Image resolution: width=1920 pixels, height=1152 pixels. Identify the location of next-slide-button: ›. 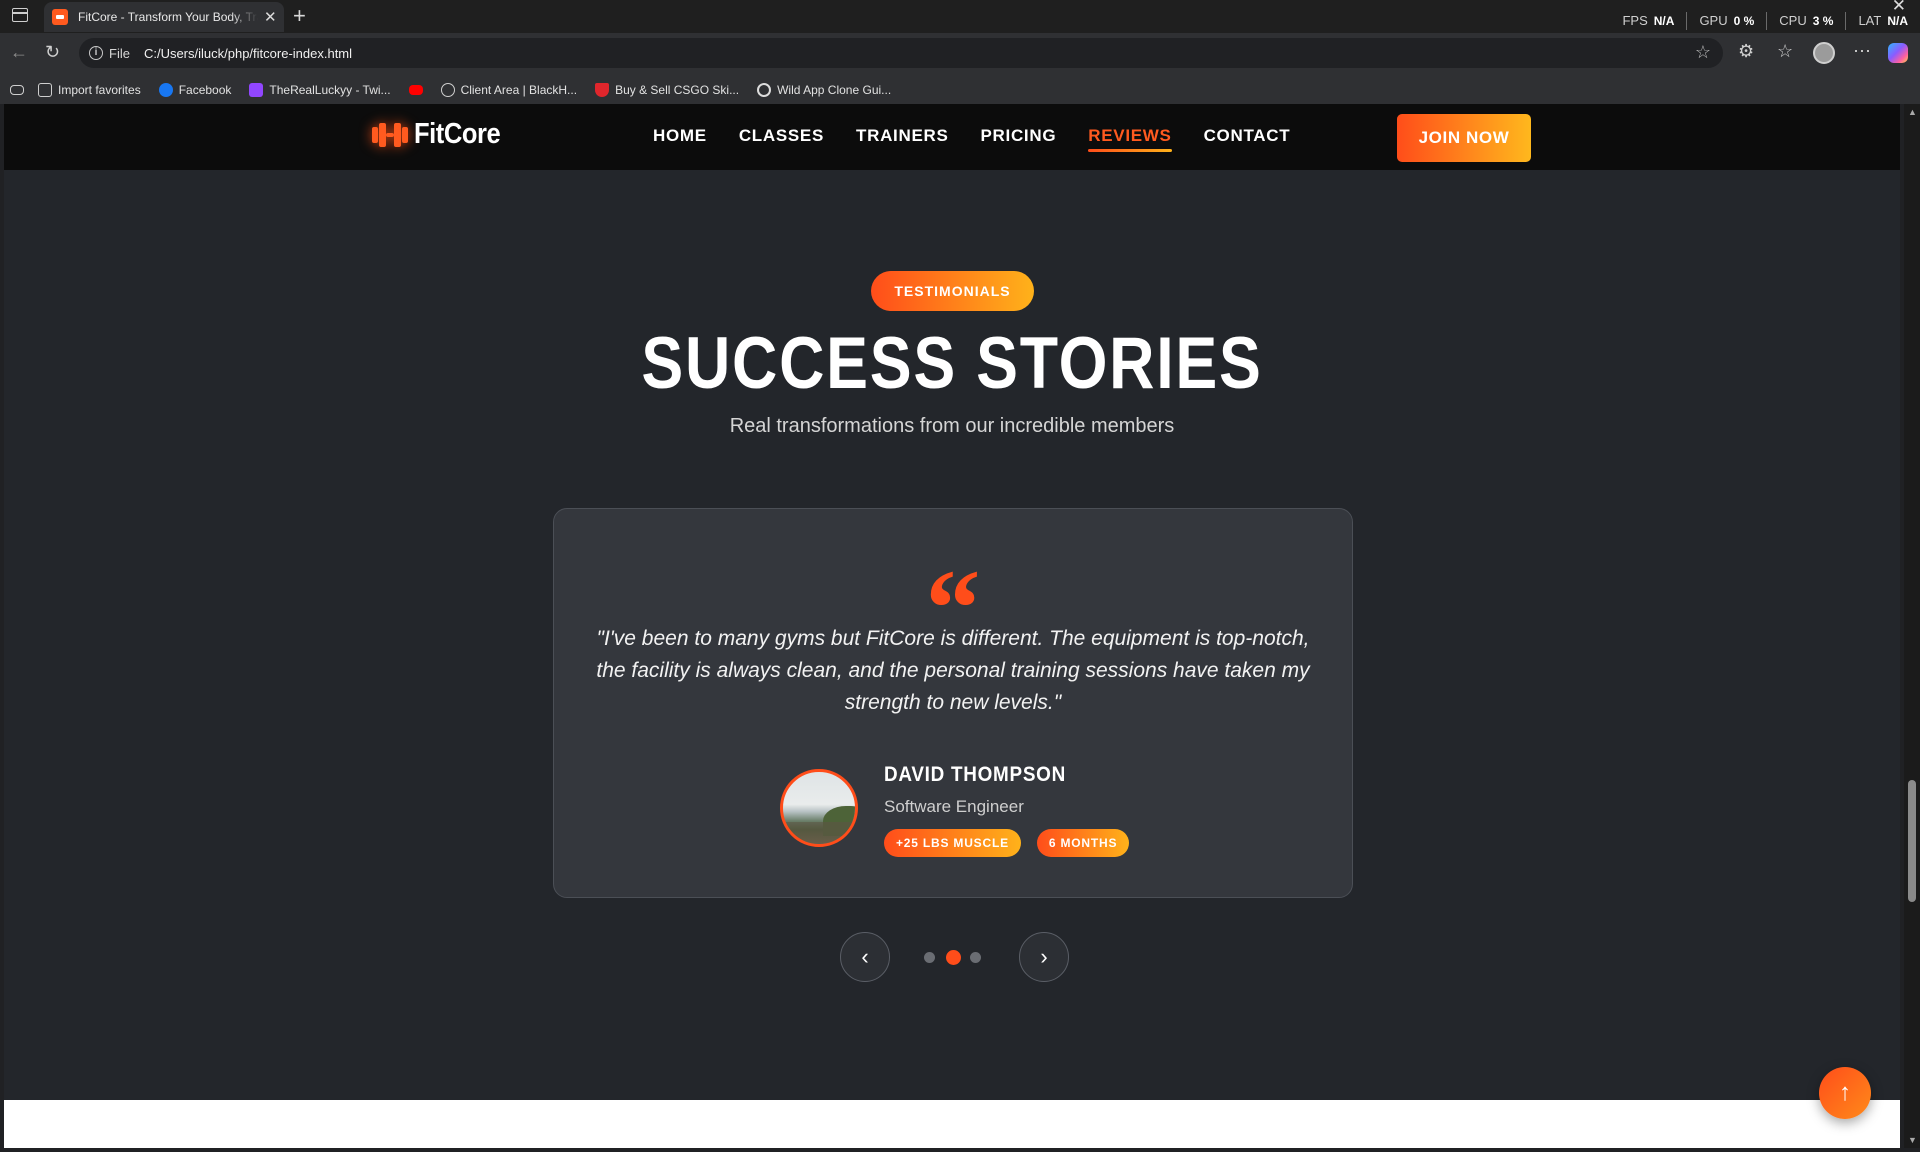
(1044, 957).